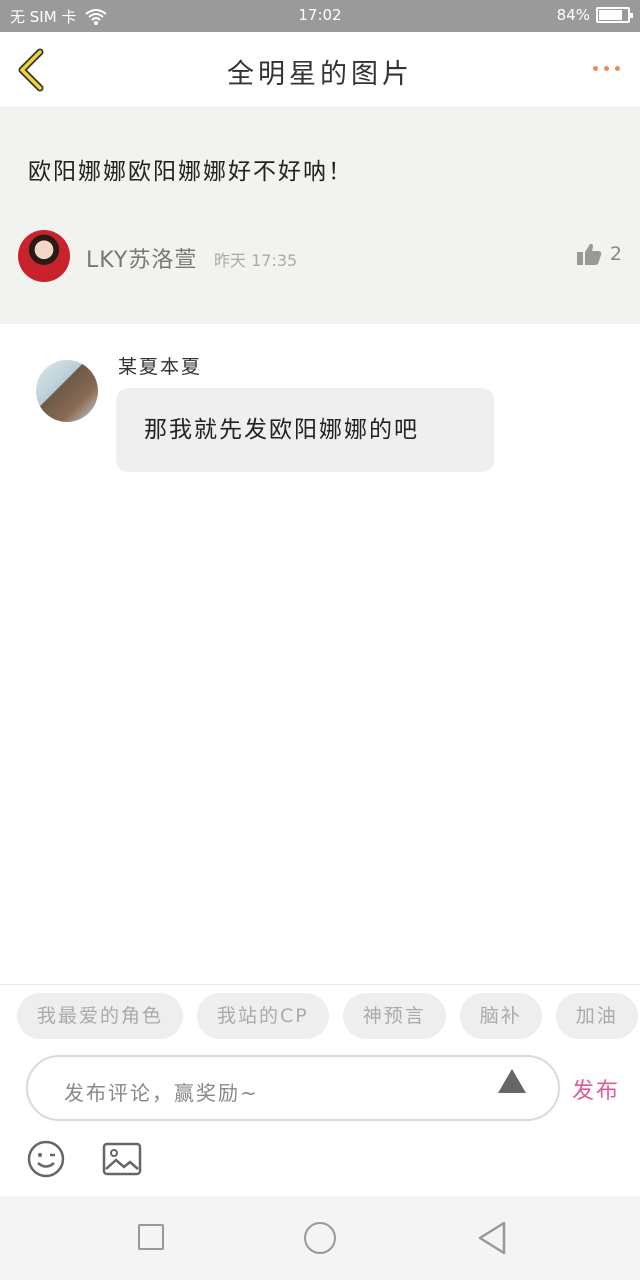 Image resolution: width=640 pixels, height=1280 pixels. Describe the element at coordinates (281, 430) in the screenshot. I see `comment-text: 那我就先发欧阳娜娜的吧` at that location.